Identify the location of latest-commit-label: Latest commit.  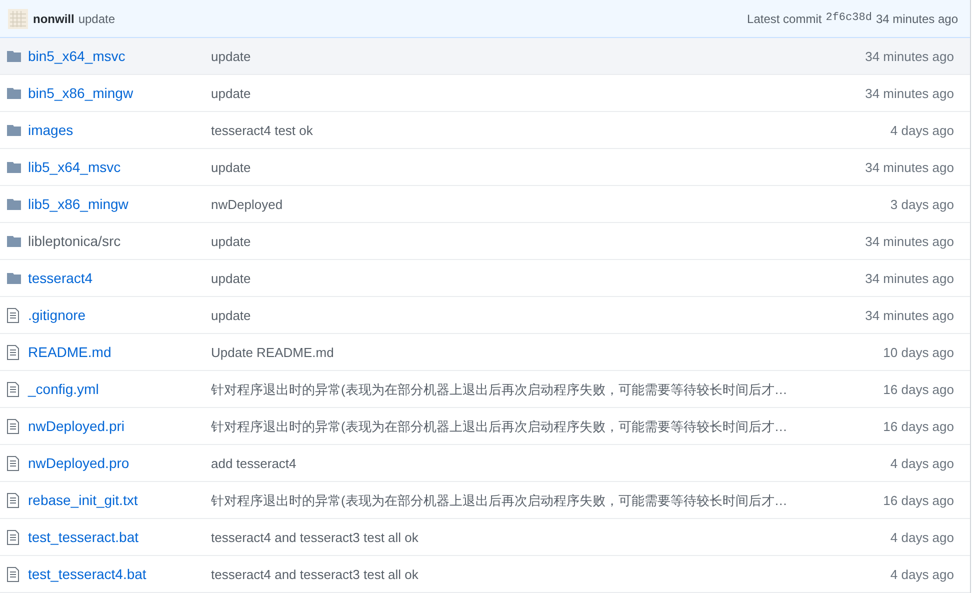
(784, 19).